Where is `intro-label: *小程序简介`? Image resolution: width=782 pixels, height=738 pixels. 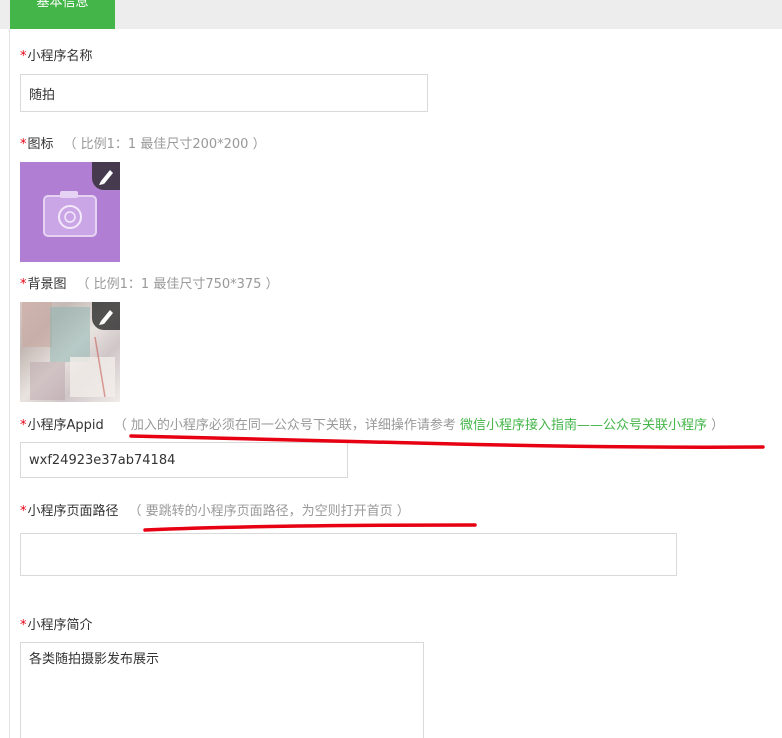
intro-label: *小程序简介 is located at coordinates (56, 625).